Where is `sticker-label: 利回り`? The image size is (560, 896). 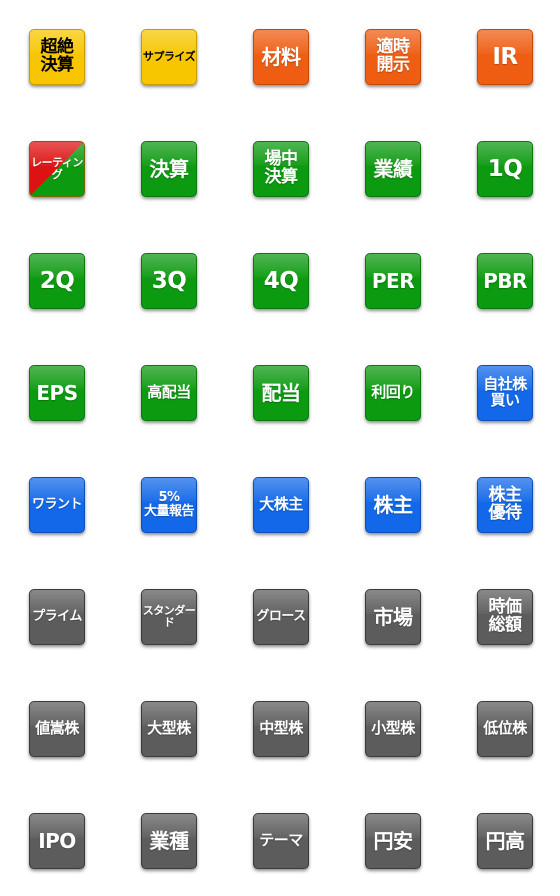 sticker-label: 利回り is located at coordinates (393, 392).